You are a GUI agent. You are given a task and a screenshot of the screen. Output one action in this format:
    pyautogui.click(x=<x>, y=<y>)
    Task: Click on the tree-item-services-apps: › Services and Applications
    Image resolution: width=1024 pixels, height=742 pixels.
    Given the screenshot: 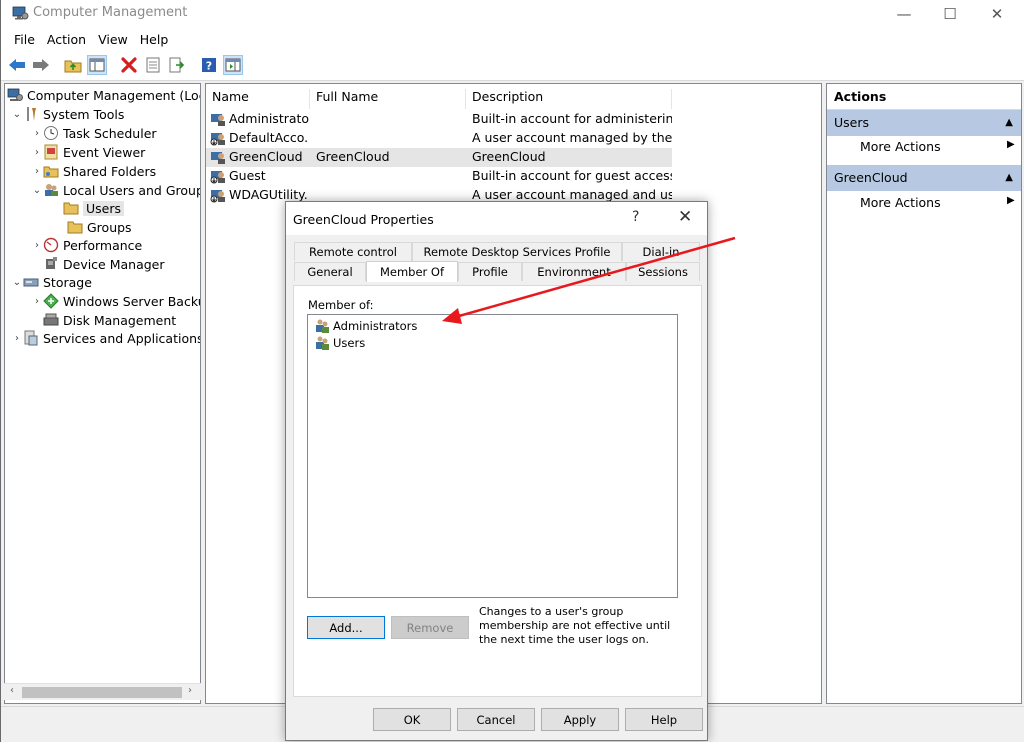 What is the action you would take?
    pyautogui.click(x=106, y=338)
    